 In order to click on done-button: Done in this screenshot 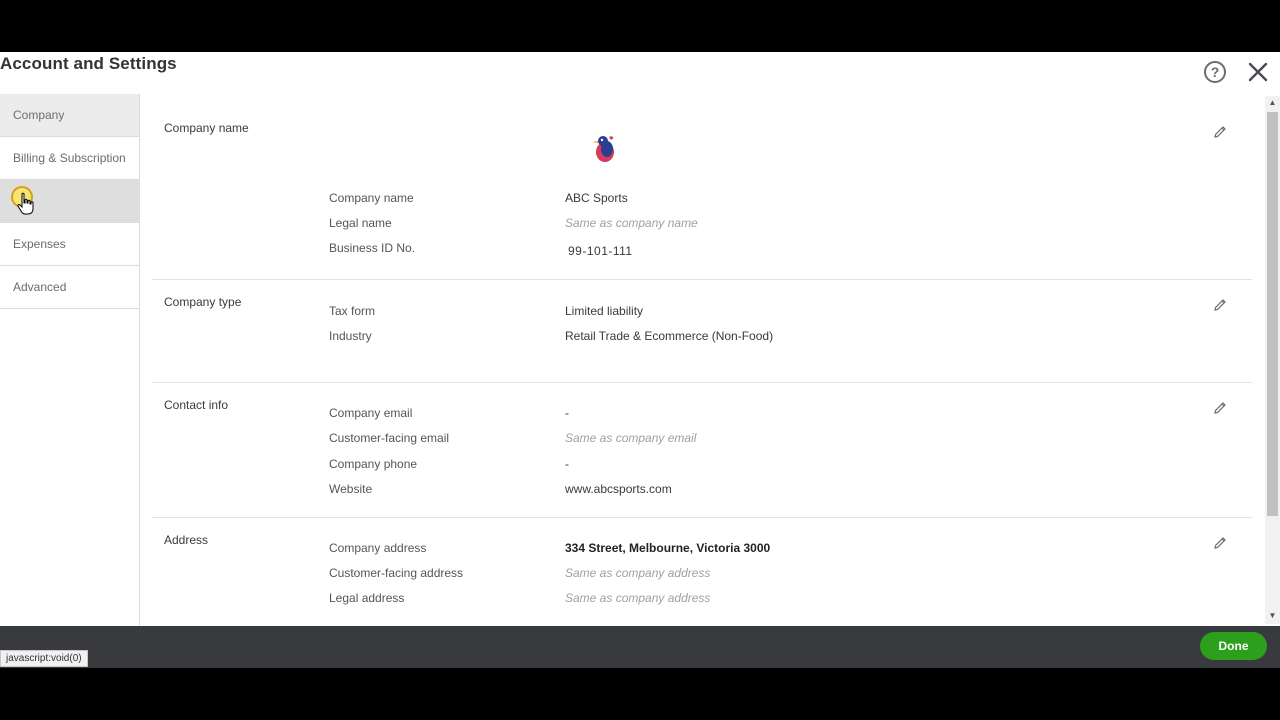, I will do `click(1233, 646)`.